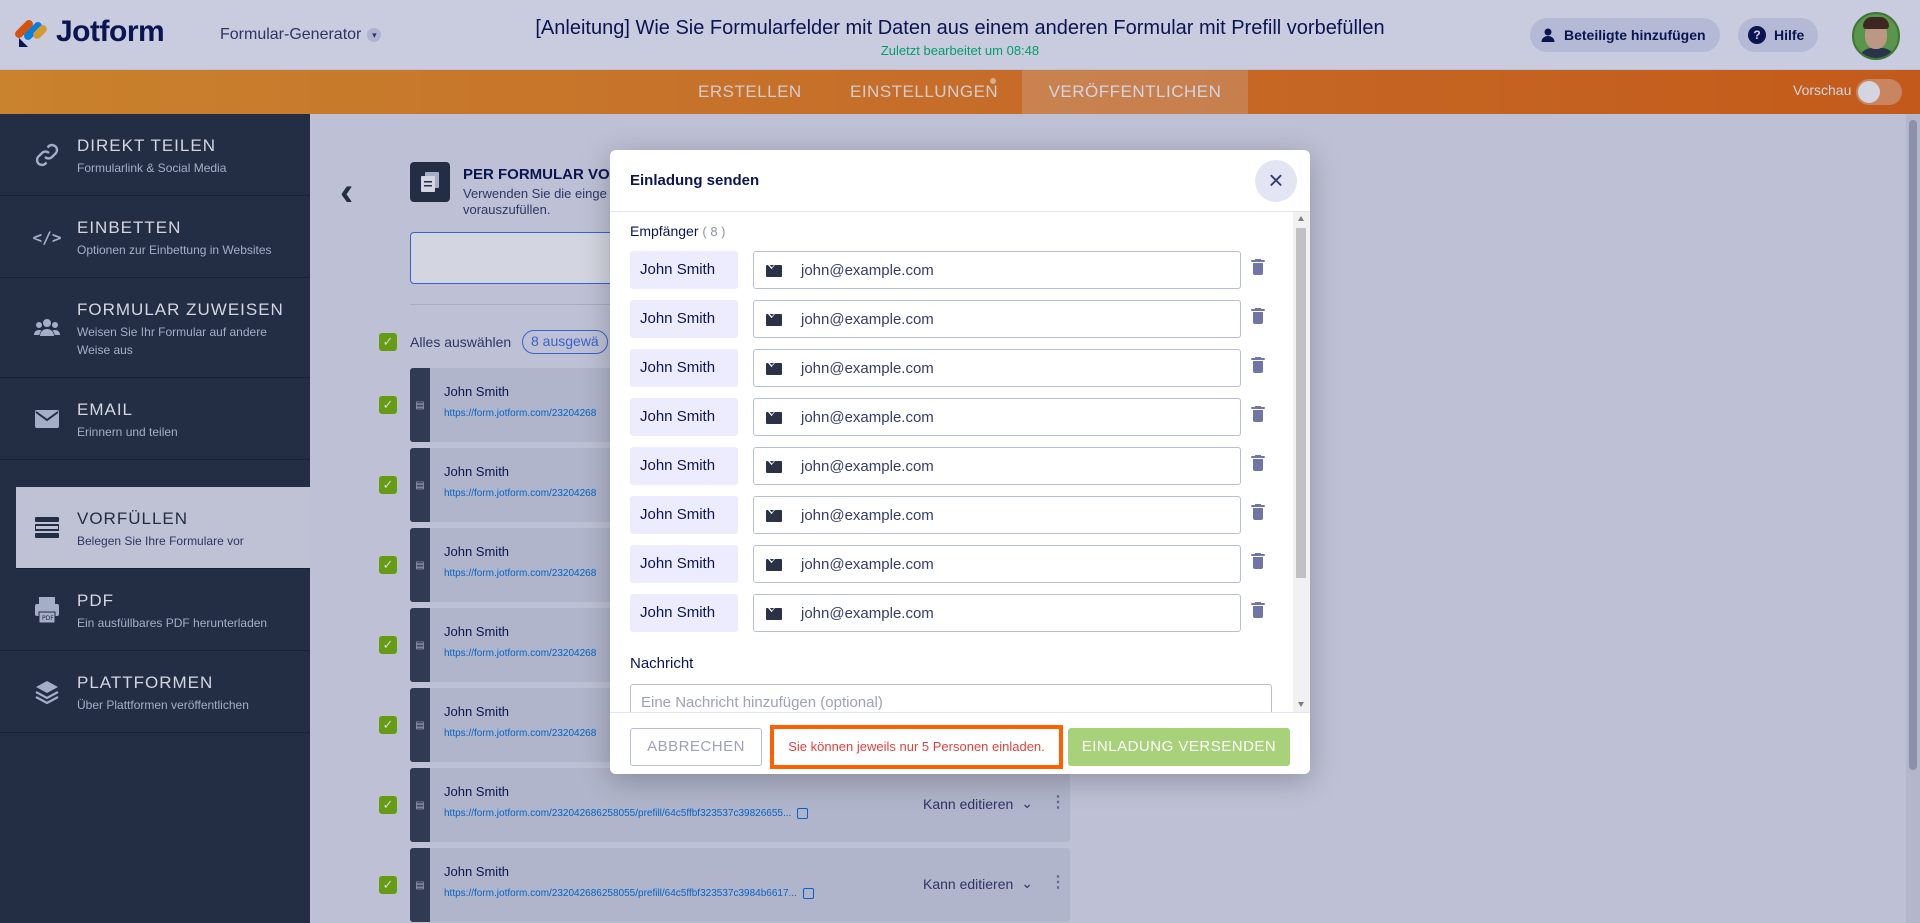 Image resolution: width=1920 pixels, height=923 pixels. I want to click on message-placeholder: Eine Nachricht hinzufügen (optional), so click(762, 702).